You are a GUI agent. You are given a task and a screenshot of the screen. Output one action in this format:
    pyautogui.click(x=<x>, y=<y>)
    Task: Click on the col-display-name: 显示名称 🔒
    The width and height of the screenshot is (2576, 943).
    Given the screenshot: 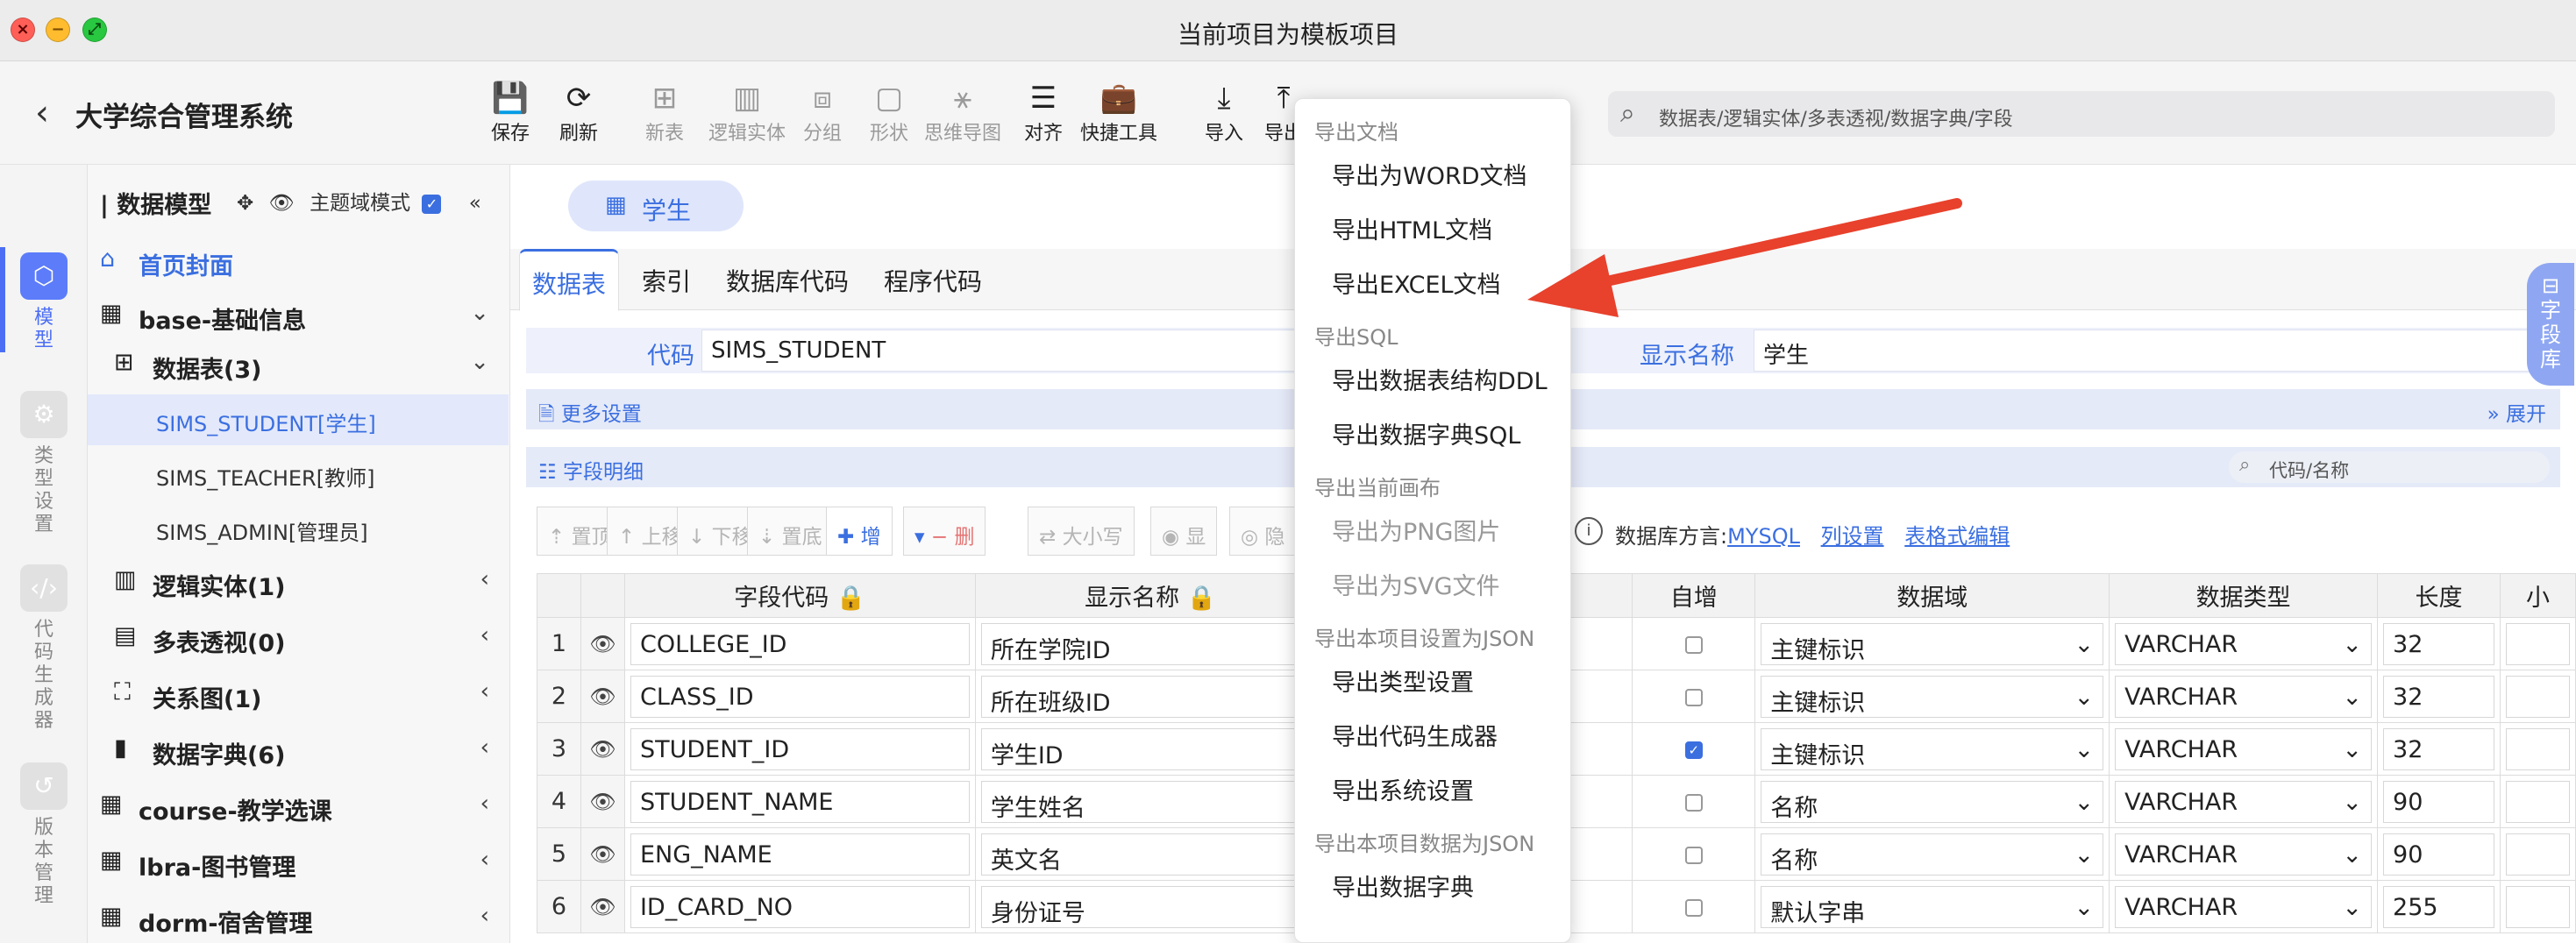 What is the action you would take?
    pyautogui.click(x=1150, y=595)
    